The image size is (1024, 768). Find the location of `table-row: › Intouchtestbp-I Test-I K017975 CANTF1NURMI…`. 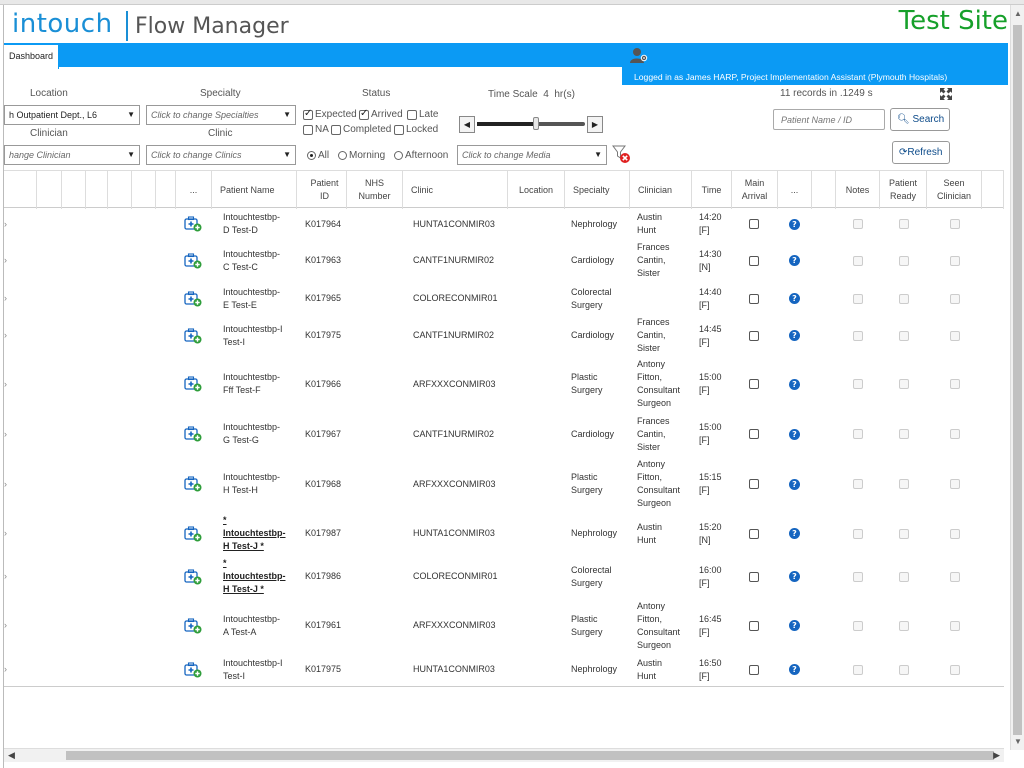

table-row: › Intouchtestbp-I Test-I K017975 CANTF1NURMI… is located at coordinates (504, 335).